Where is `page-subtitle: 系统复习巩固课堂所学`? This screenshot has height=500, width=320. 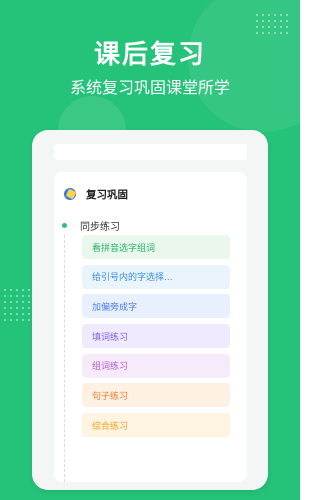 page-subtitle: 系统复习巩固课堂所学 is located at coordinates (149, 87).